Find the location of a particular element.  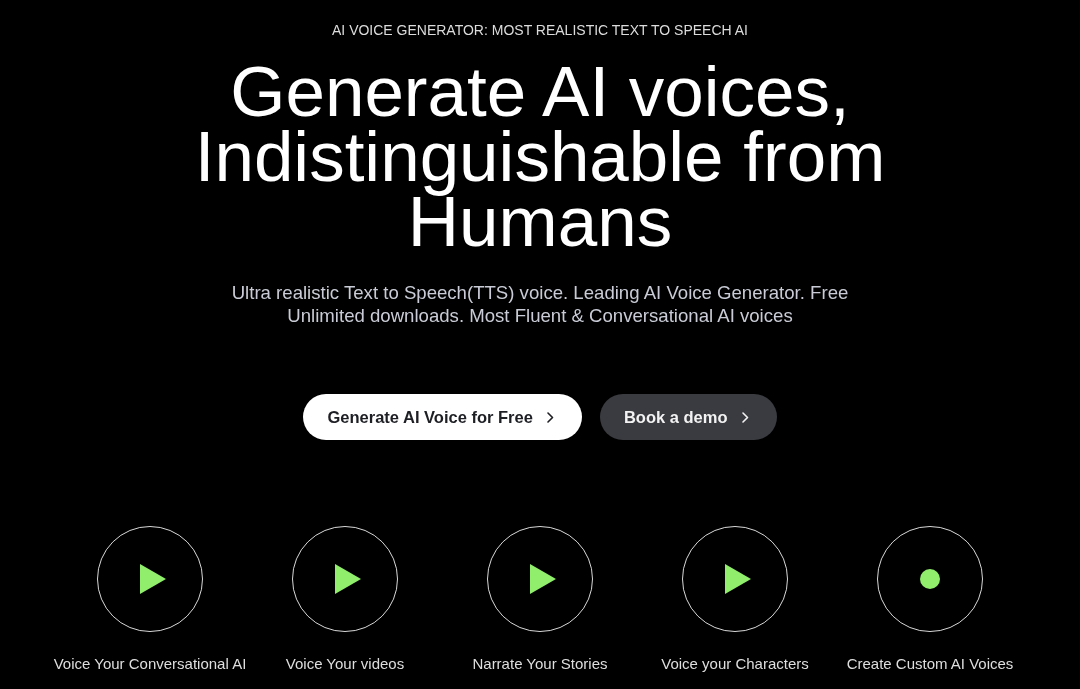

use-case-label: Create Custom AI Voices is located at coordinates (930, 664).